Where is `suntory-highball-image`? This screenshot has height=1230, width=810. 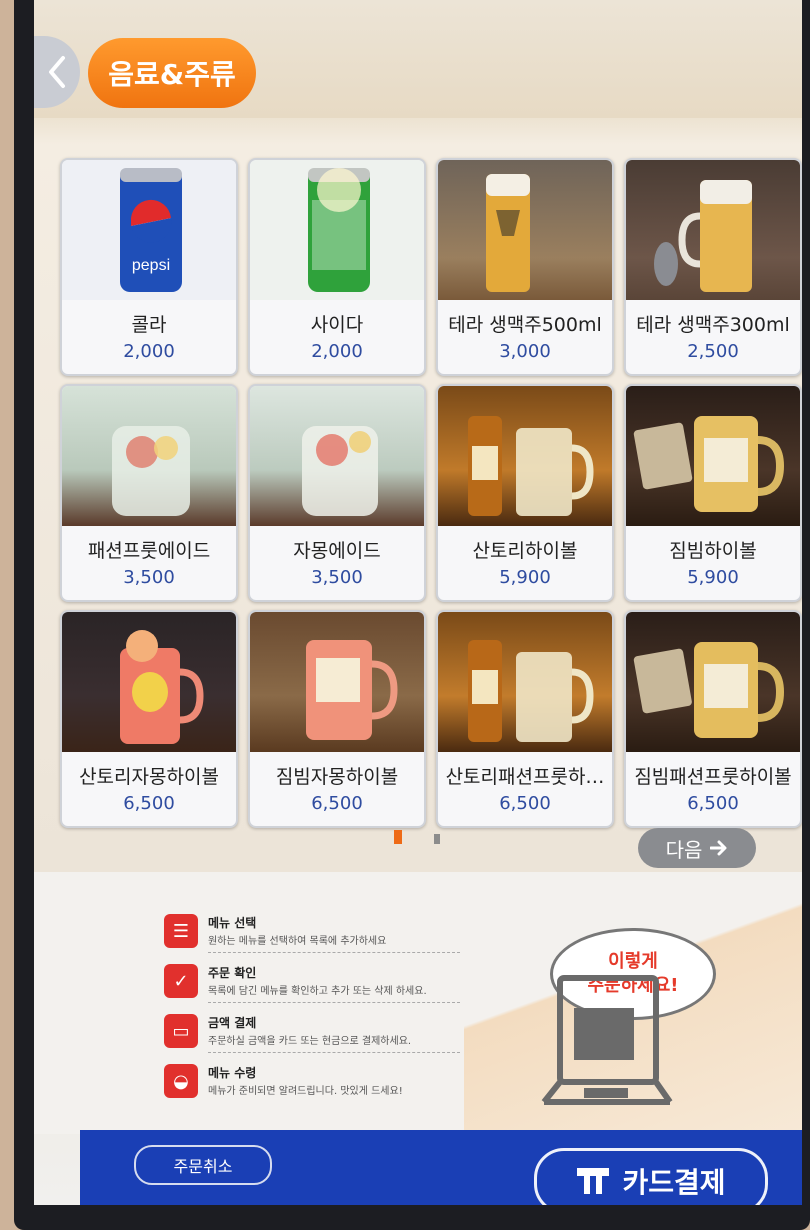 suntory-highball-image is located at coordinates (525, 456).